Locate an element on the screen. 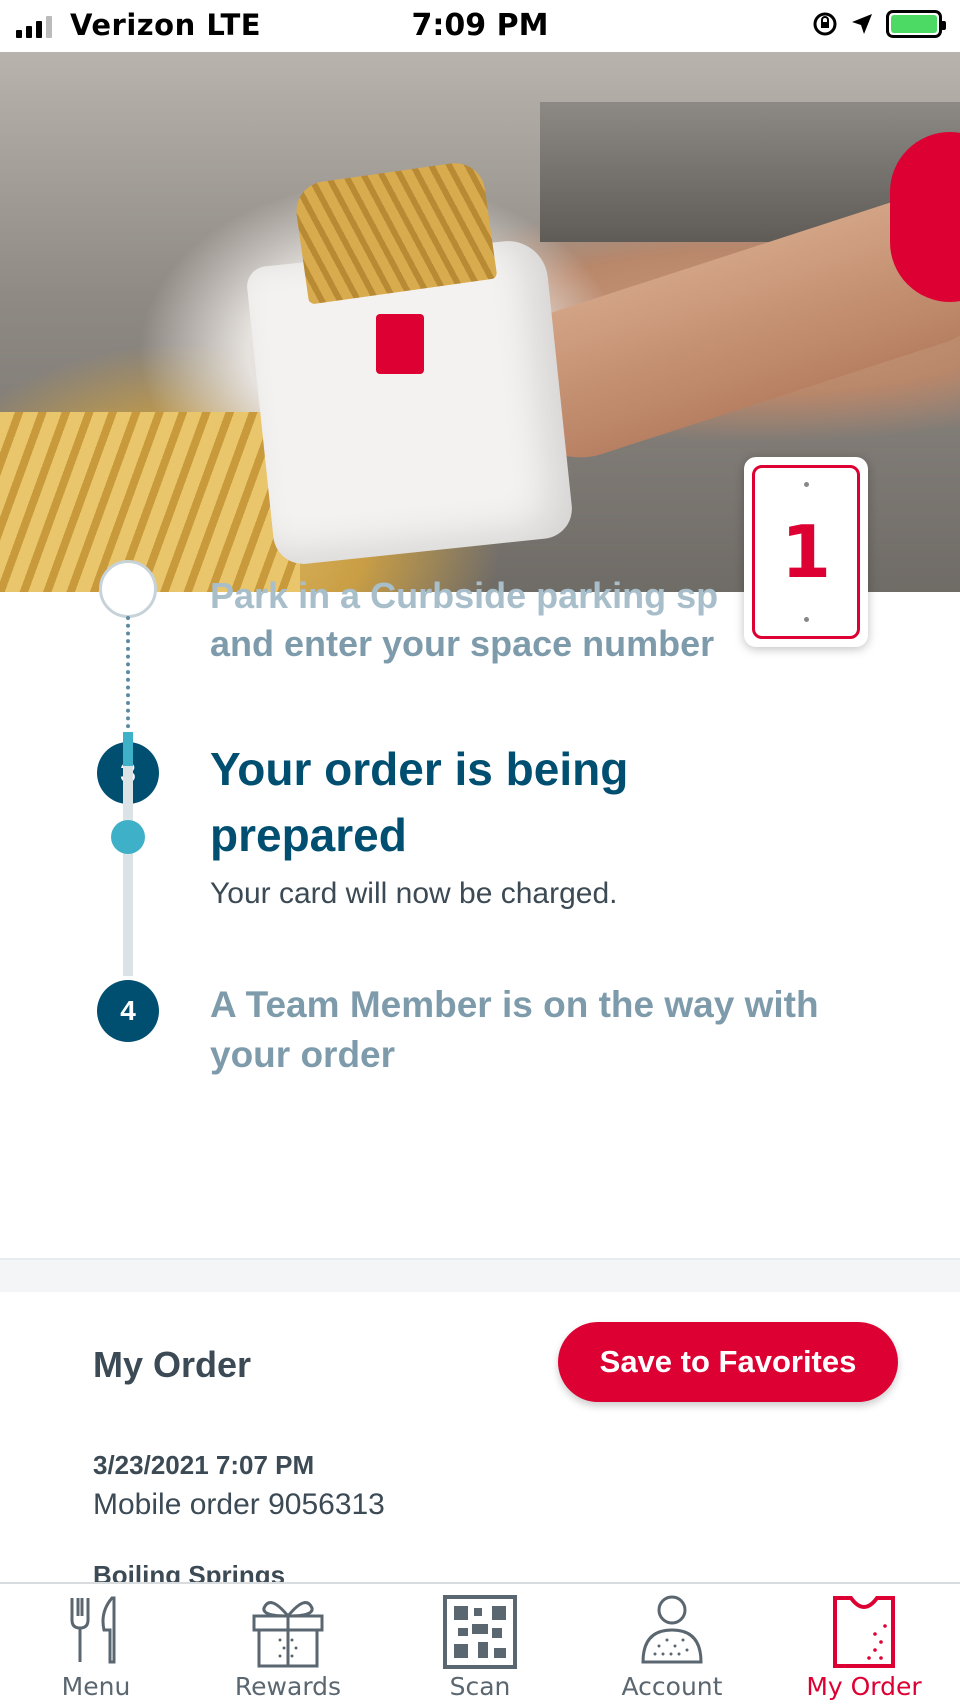 Image resolution: width=960 pixels, height=1708 pixels. order-number: Mobile order 9056313 is located at coordinates (239, 1504).